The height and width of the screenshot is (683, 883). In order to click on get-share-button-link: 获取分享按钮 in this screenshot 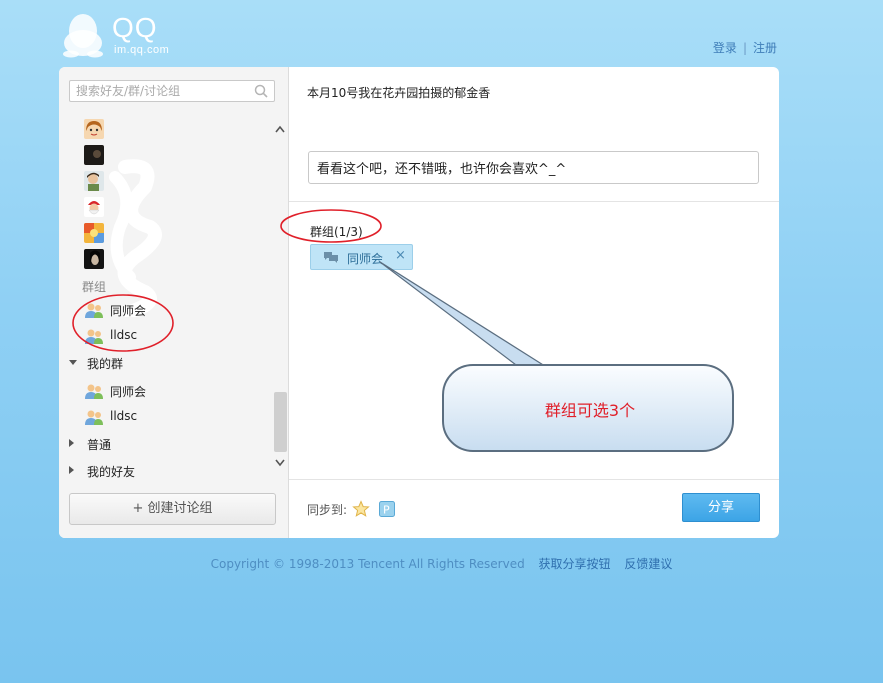, I will do `click(575, 564)`.